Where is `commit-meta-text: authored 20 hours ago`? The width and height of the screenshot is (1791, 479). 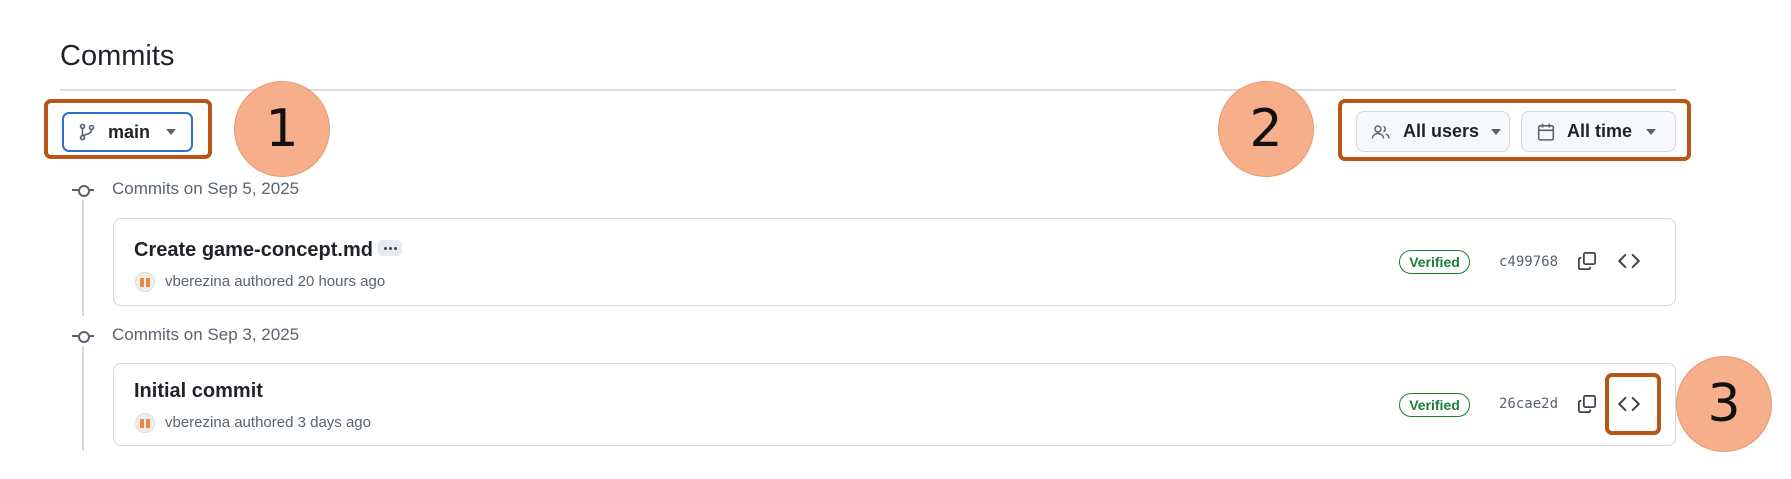
commit-meta-text: authored 20 hours ago is located at coordinates (310, 281).